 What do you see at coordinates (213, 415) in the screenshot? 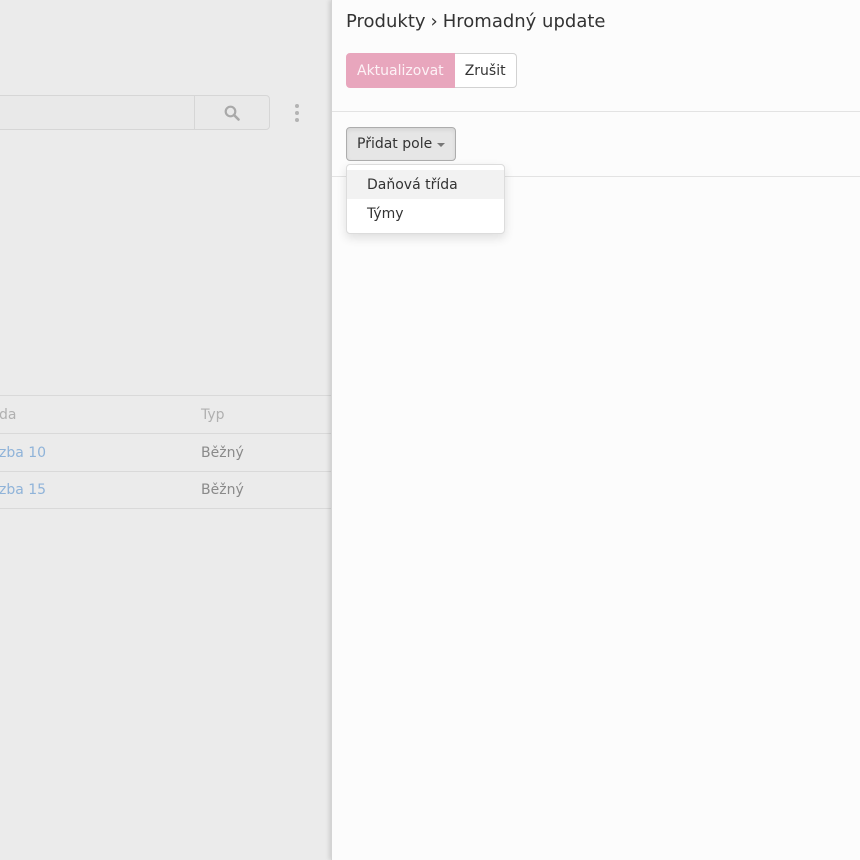
I see `column-header-type: Typ` at bounding box center [213, 415].